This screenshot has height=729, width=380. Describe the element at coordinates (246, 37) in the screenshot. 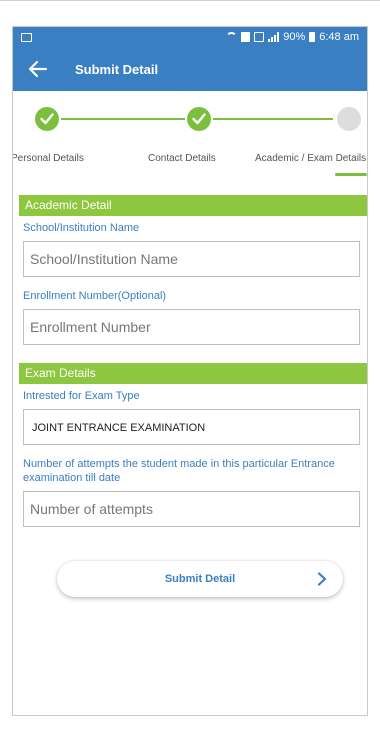

I see `data-icon` at that location.